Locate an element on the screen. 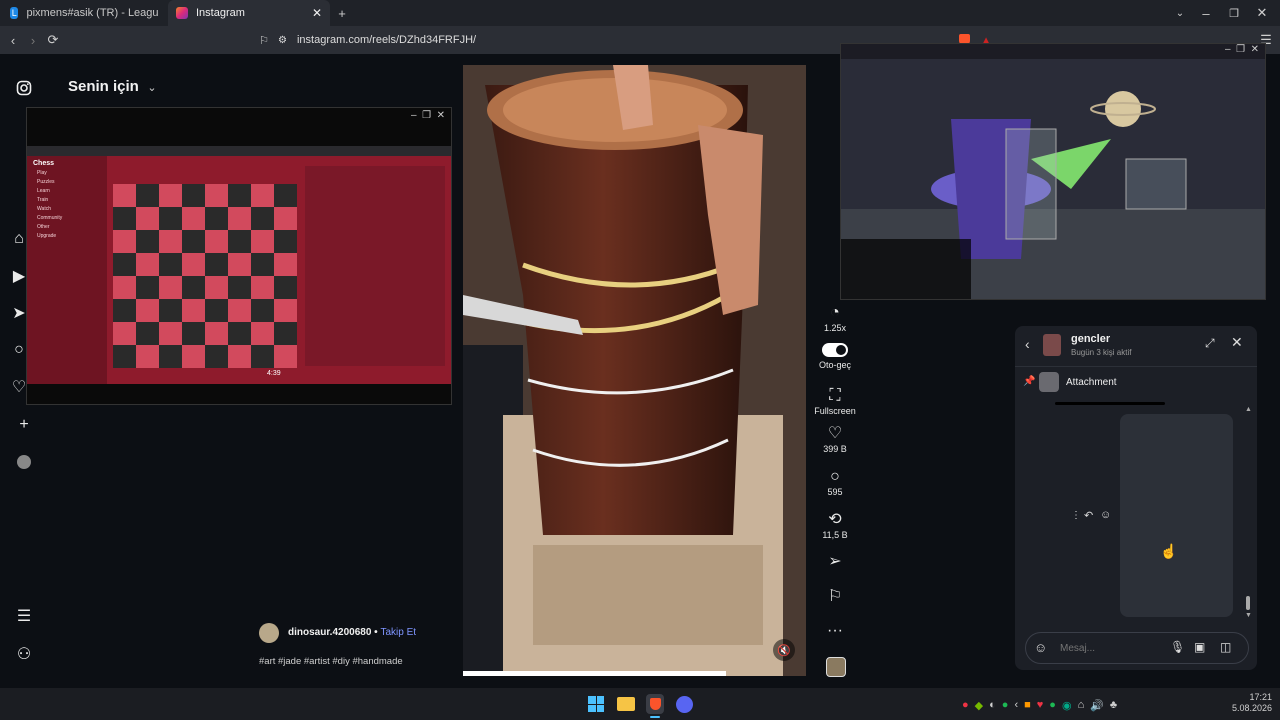  fullscreen-button: ⛶ Fullscreen is located at coordinates (835, 401).